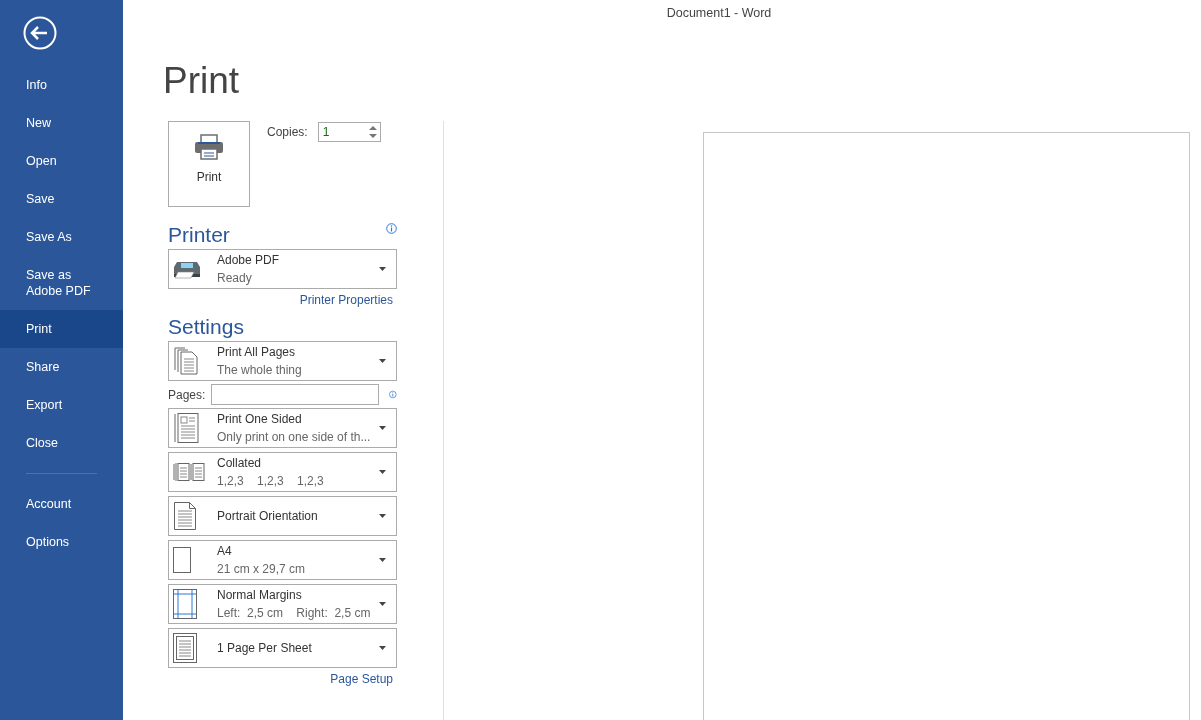 The height and width of the screenshot is (720, 1201). What do you see at coordinates (346, 300) in the screenshot?
I see `printer-properties-link: Printer Properties` at bounding box center [346, 300].